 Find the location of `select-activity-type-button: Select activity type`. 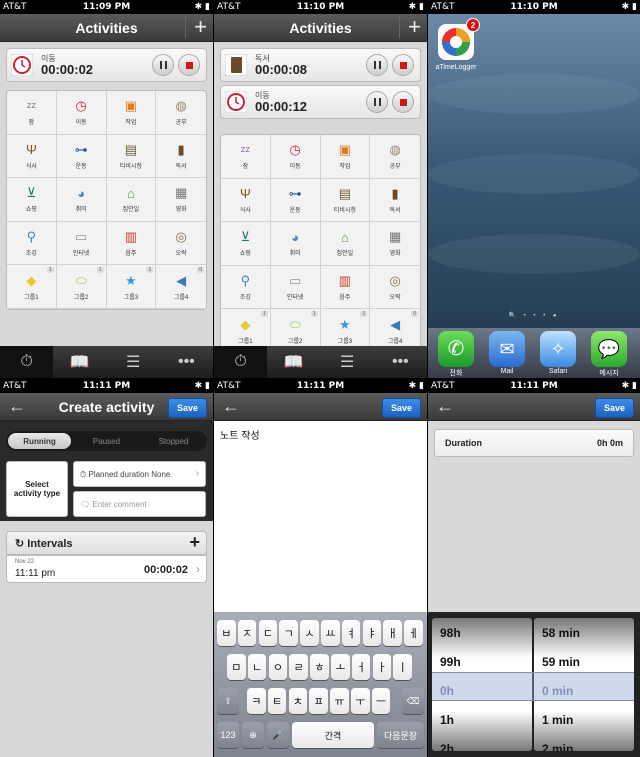

select-activity-type-button: Select activity type is located at coordinates (37, 489).